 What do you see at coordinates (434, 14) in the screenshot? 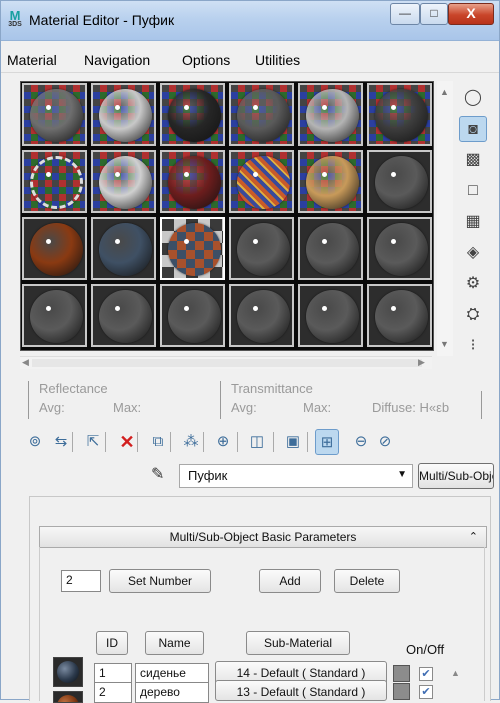
I see `maximize-button: □` at bounding box center [434, 14].